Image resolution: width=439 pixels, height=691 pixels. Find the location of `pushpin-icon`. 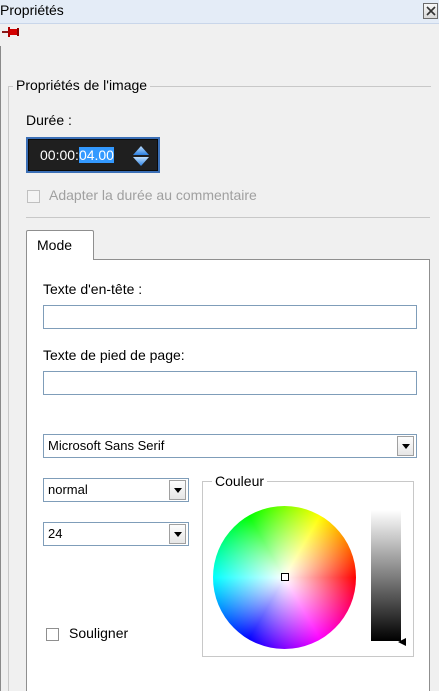

pushpin-icon is located at coordinates (11, 32).